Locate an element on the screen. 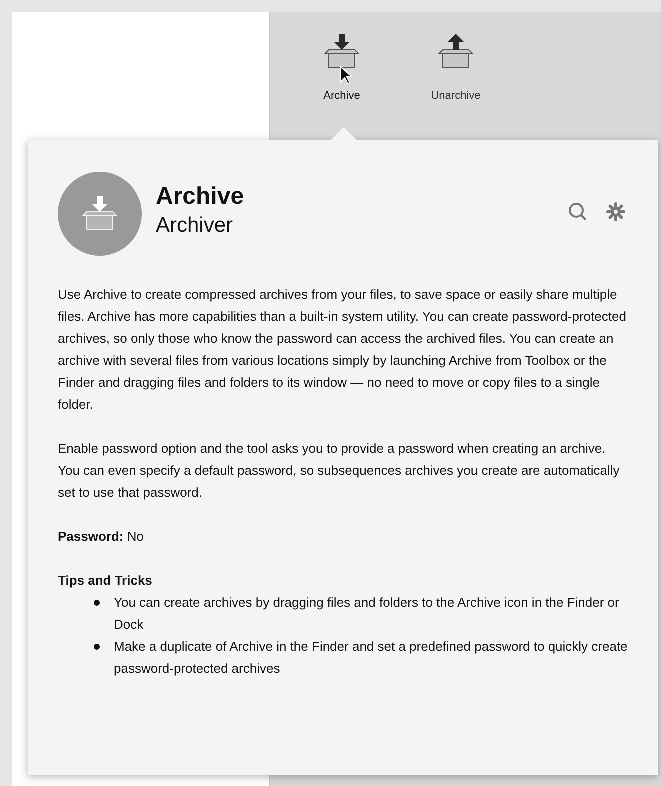 The width and height of the screenshot is (661, 786). description-paragraph: Use Archive to create compressed archives from your files, to save space or easily share multiple files. Archive has more capabilities than a built-in system utility. You can create password-protected archives, so only those who know the password can access the archived files. You can create an archive with several files from various locations simply by launching Archive from Toolbox or the Finder and dragging files and folders to its window — no need to move or copy files to a single folder. is located at coordinates (343, 350).